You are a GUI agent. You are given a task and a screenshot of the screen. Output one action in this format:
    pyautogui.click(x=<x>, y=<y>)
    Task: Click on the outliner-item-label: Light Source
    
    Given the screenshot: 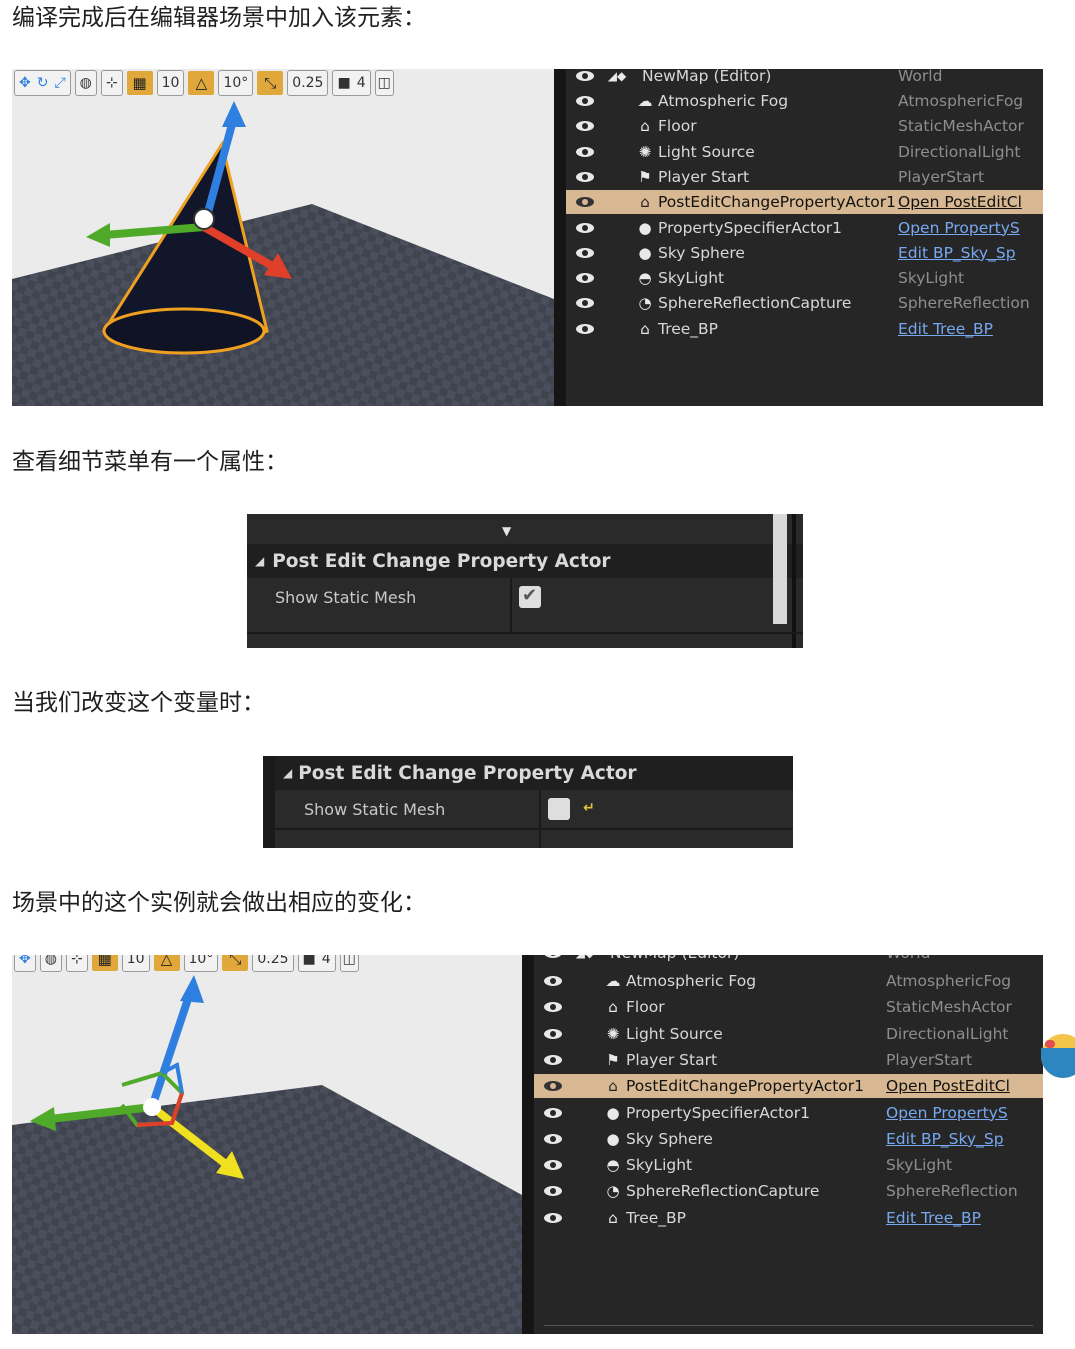 What is the action you would take?
    pyautogui.click(x=706, y=151)
    